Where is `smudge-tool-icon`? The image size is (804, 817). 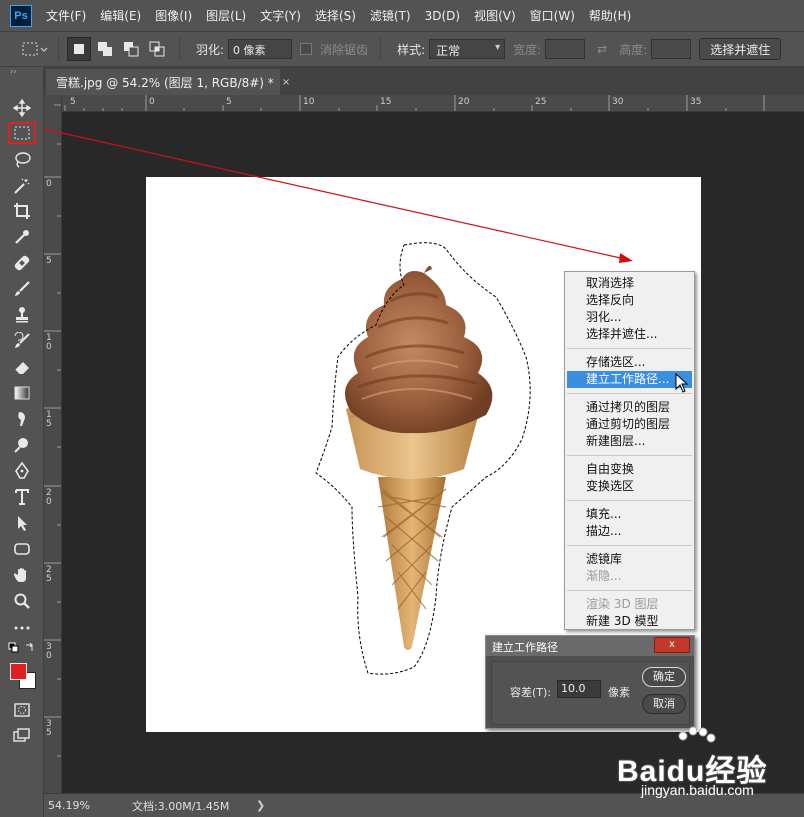 smudge-tool-icon is located at coordinates (22, 419).